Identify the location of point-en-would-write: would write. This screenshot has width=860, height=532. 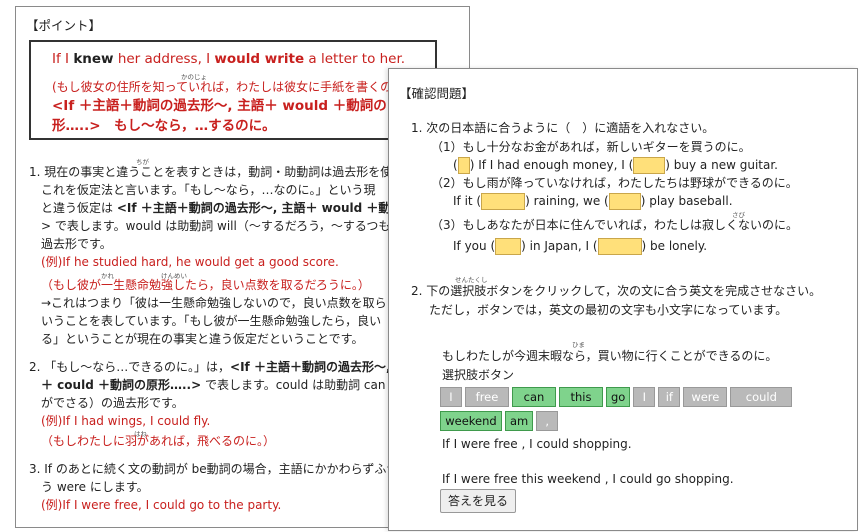
(259, 59).